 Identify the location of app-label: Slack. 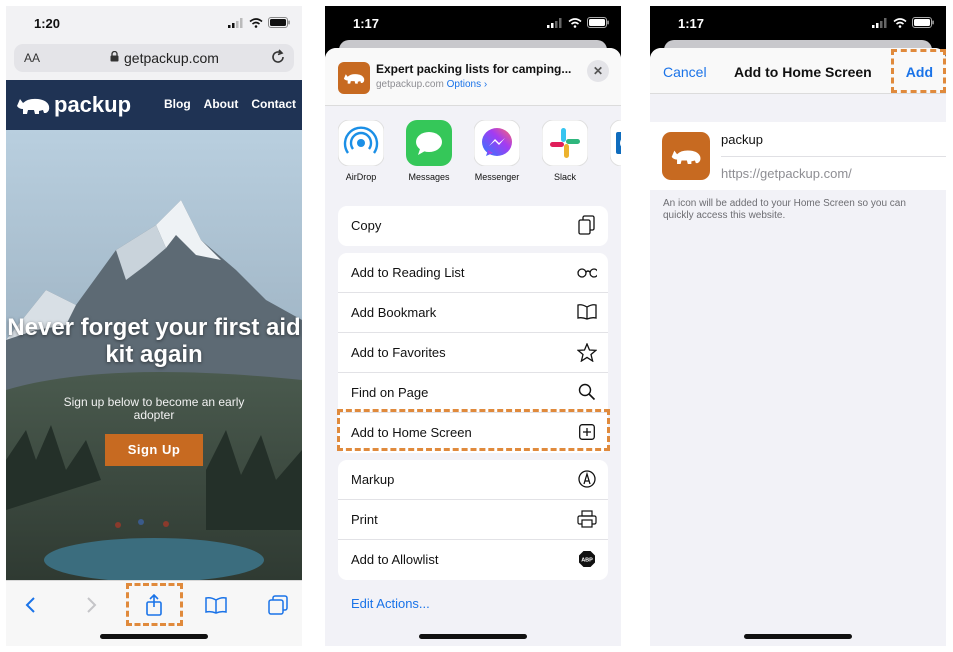
(564, 177).